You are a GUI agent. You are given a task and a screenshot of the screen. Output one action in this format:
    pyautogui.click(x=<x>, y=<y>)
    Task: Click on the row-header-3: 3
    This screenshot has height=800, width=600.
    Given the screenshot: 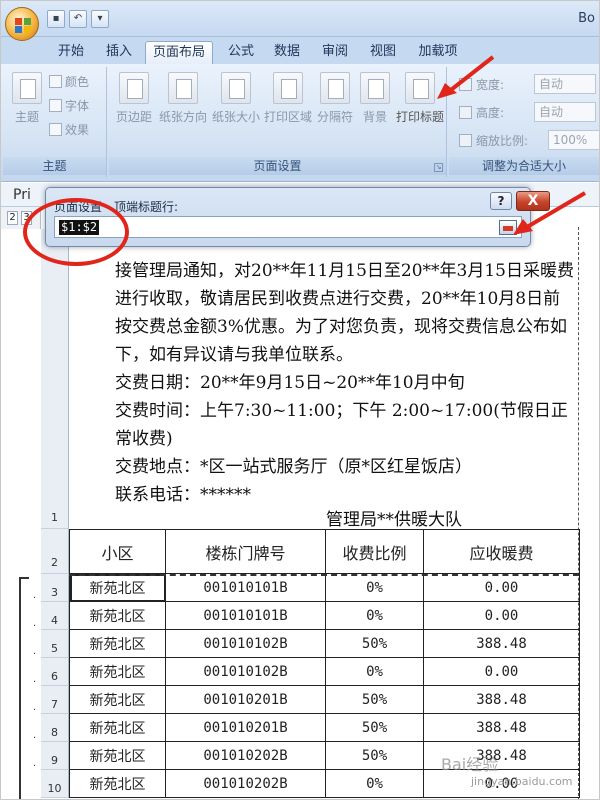 What is the action you would take?
    pyautogui.click(x=55, y=588)
    